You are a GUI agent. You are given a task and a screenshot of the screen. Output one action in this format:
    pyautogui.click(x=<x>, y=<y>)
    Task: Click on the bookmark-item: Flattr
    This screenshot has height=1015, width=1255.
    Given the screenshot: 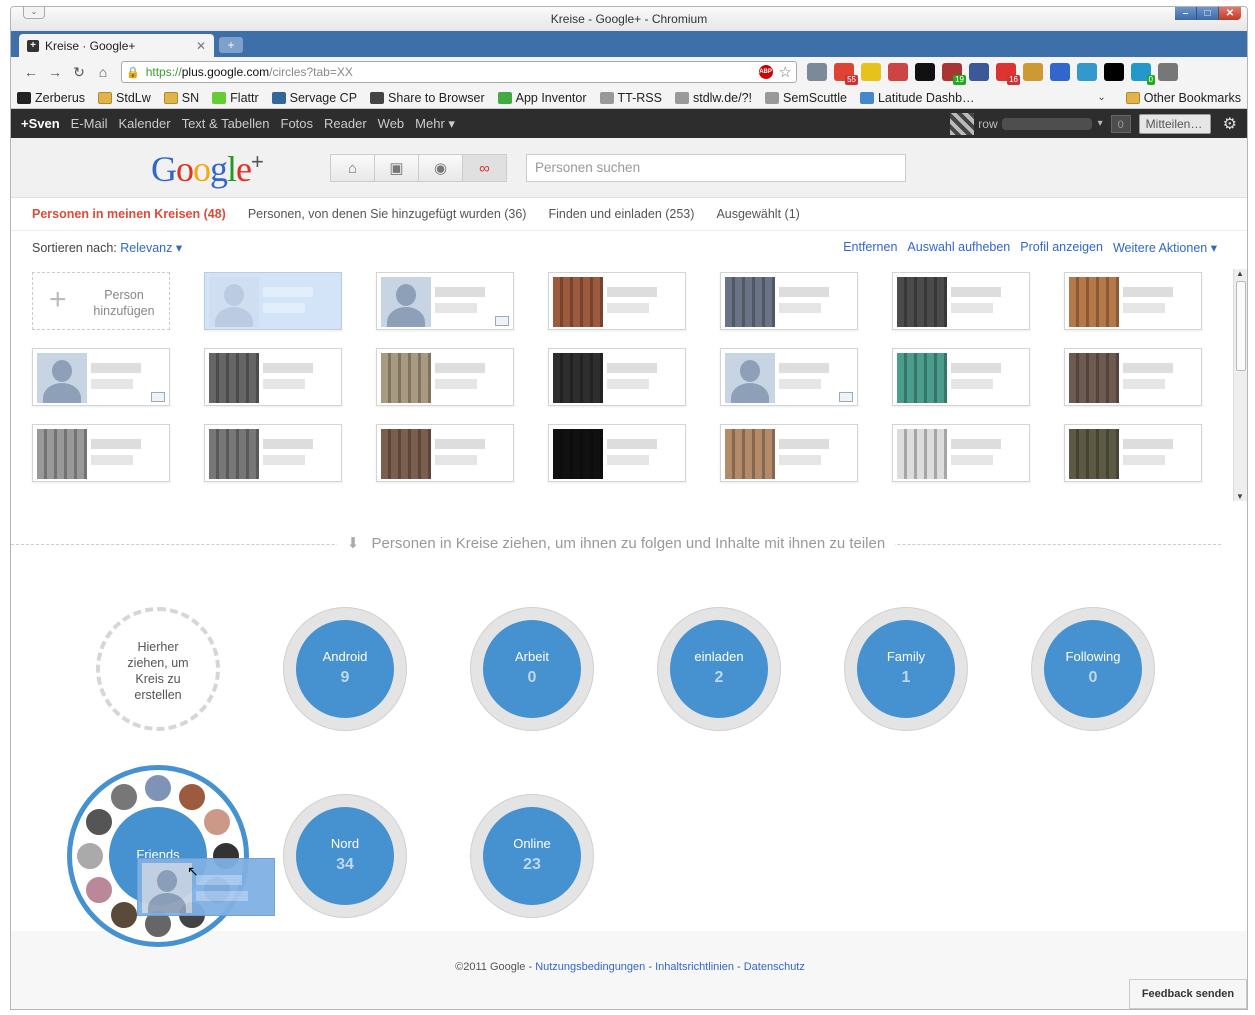 What is the action you would take?
    pyautogui.click(x=235, y=98)
    